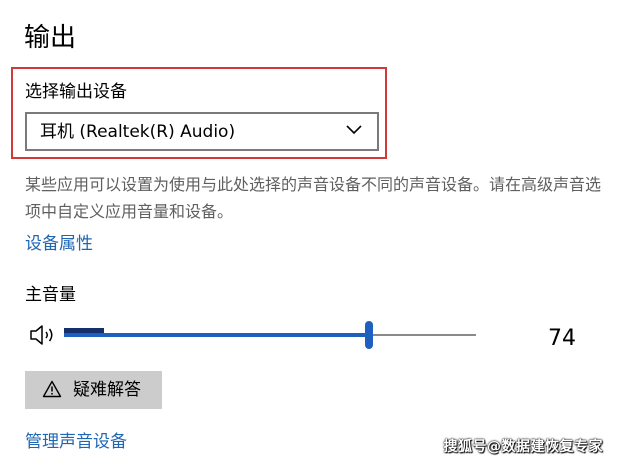 The width and height of the screenshot is (617, 465). Describe the element at coordinates (50, 38) in the screenshot. I see `section-title: 输出` at that location.